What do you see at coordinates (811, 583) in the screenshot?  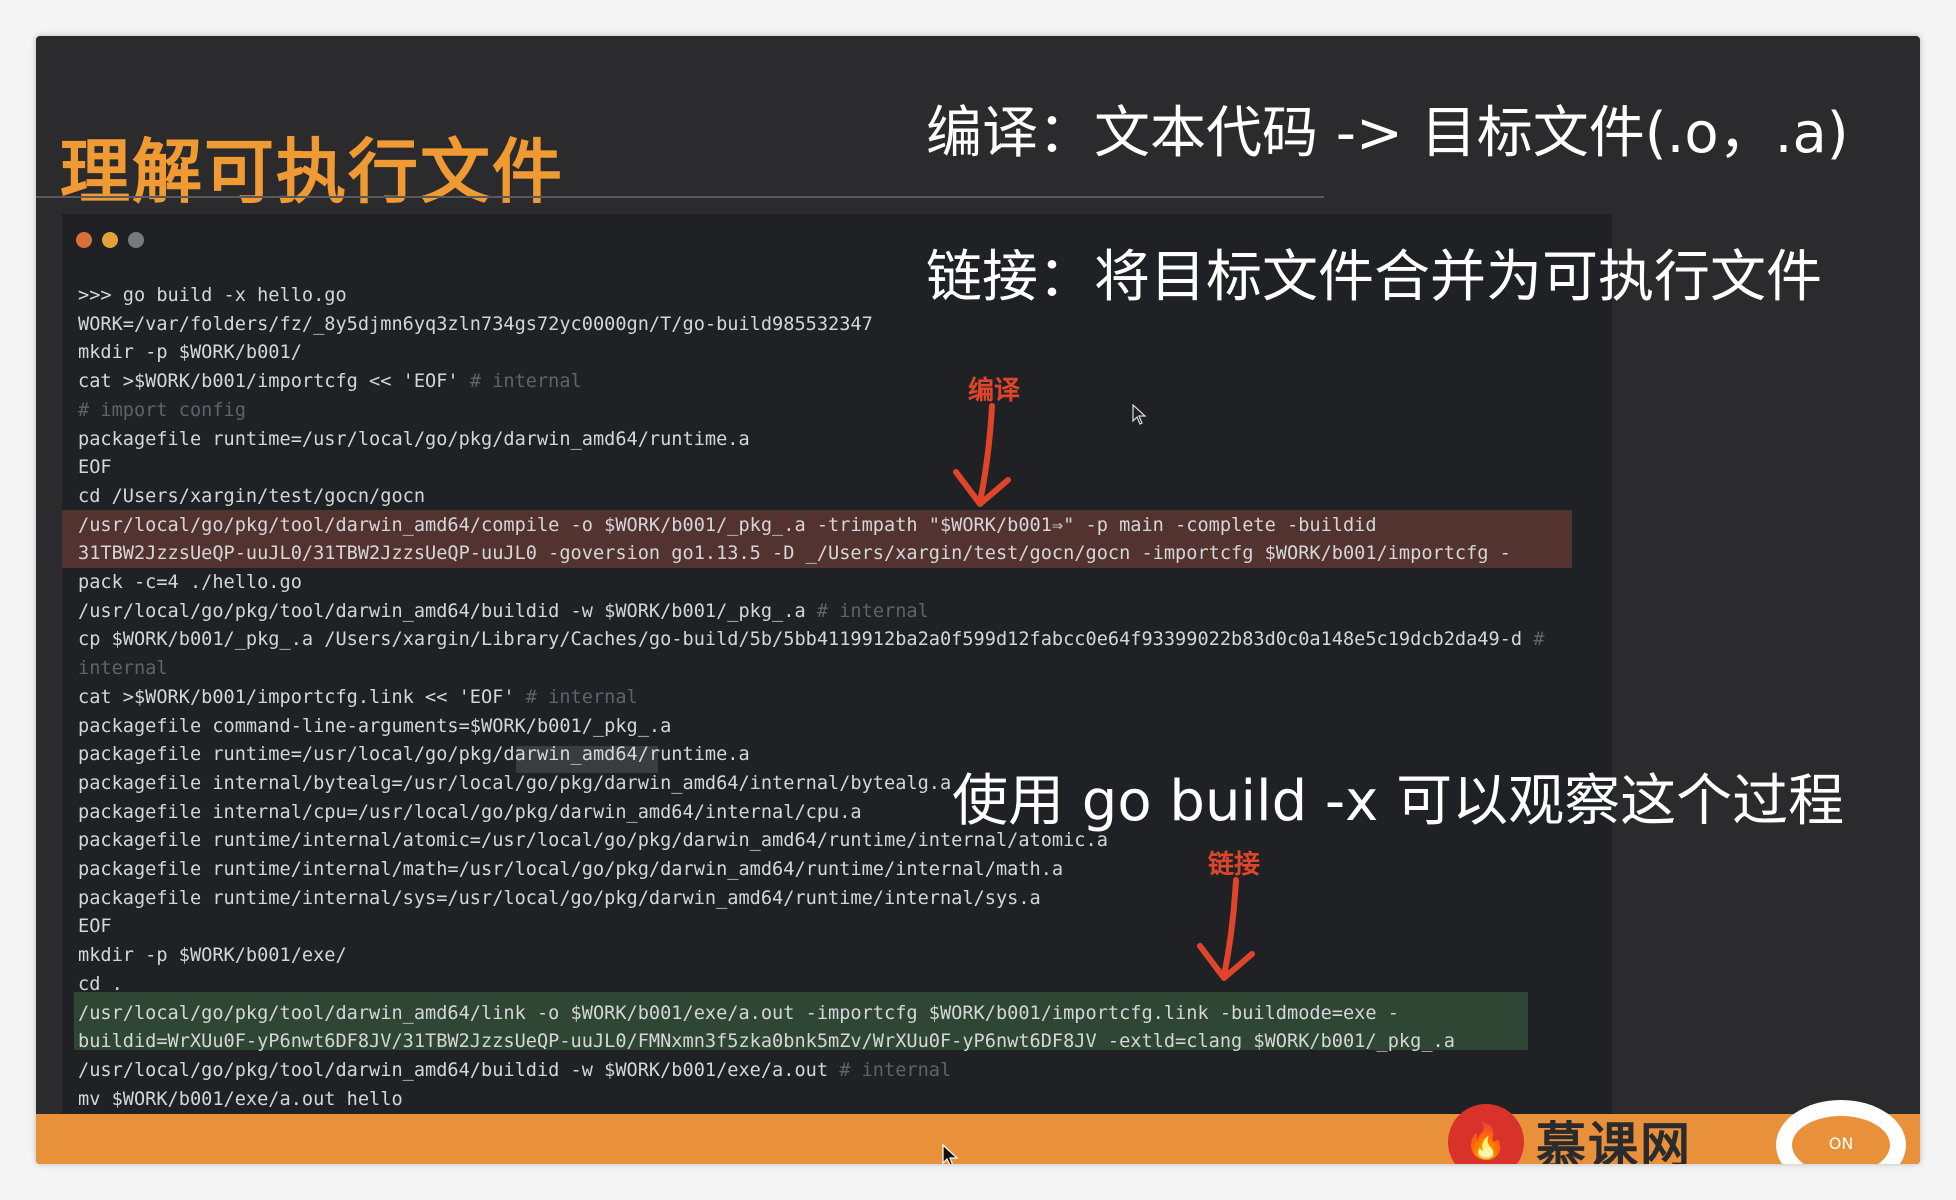 I see `terminal-line: pack -c=4 ./hello.go` at bounding box center [811, 583].